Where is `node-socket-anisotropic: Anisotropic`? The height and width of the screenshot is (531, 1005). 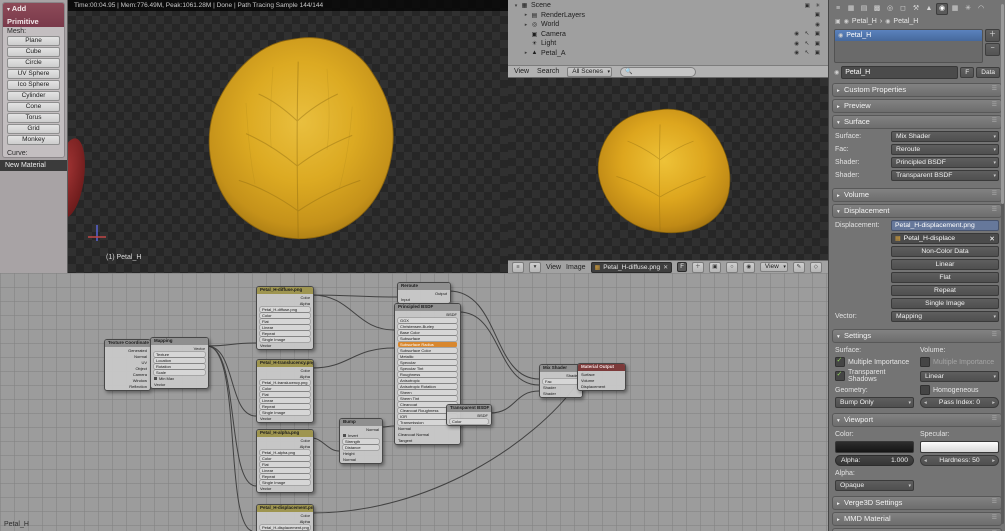
node-socket-anisotropic: Anisotropic is located at coordinates (427, 380).